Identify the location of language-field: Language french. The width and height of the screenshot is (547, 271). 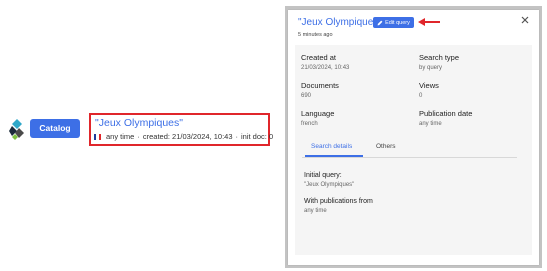
(317, 118).